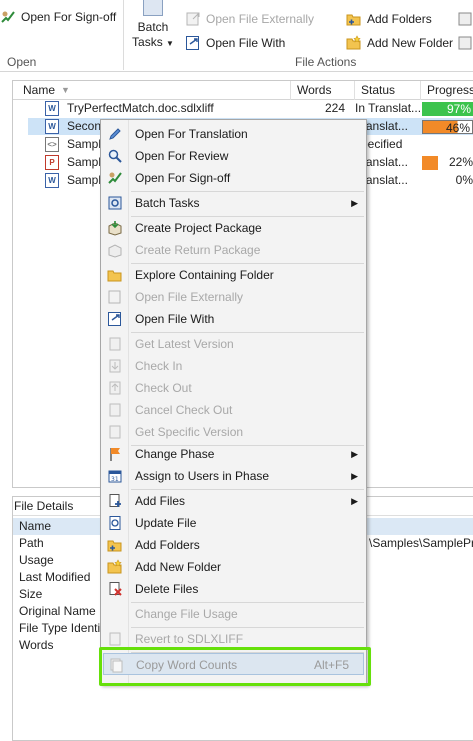 The width and height of the screenshot is (473, 741). What do you see at coordinates (233, 344) in the screenshot?
I see `menu-get-latest-version: Get Latest Version` at bounding box center [233, 344].